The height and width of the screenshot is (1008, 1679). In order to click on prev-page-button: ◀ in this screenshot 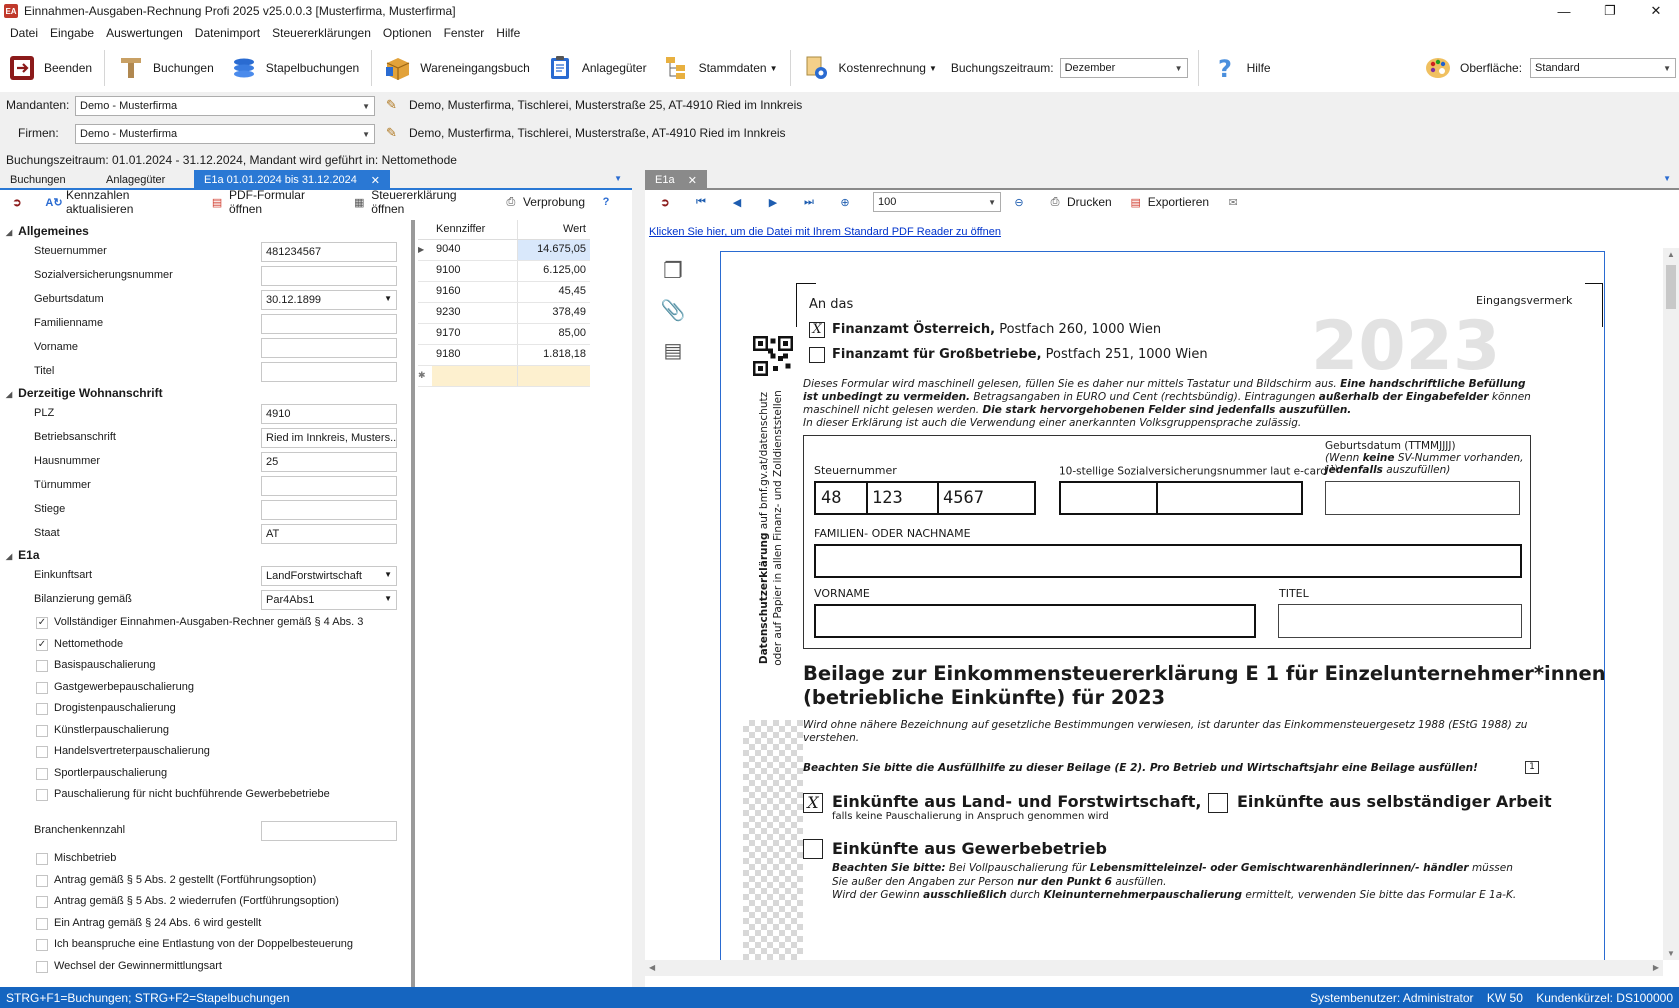, I will do `click(739, 202)`.